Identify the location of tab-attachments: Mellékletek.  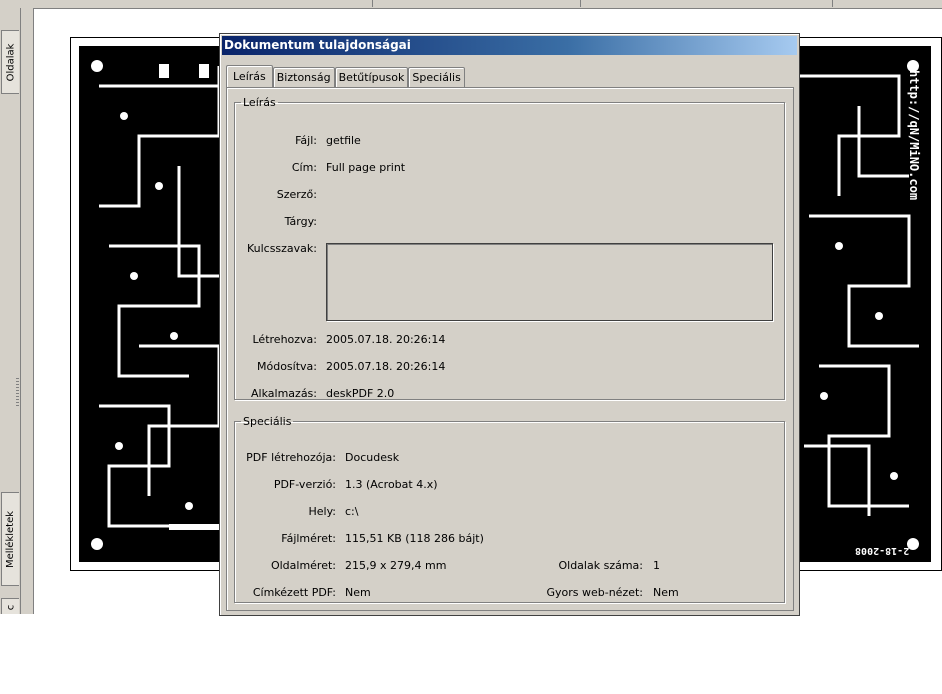
(10, 539).